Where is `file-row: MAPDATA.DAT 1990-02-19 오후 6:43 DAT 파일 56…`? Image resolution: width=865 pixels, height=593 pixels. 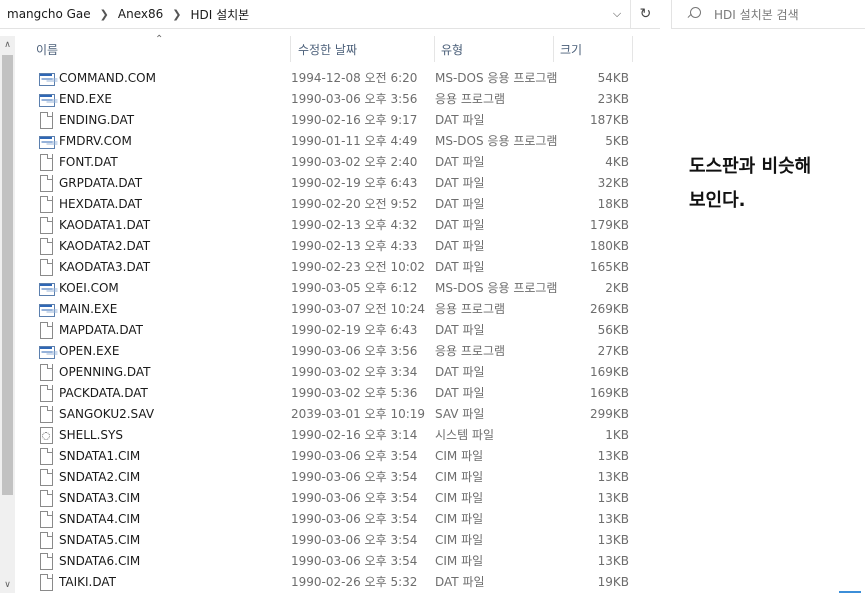
file-row: MAPDATA.DAT 1990-02-19 오후 6:43 DAT 파일 56… is located at coordinates (323, 329).